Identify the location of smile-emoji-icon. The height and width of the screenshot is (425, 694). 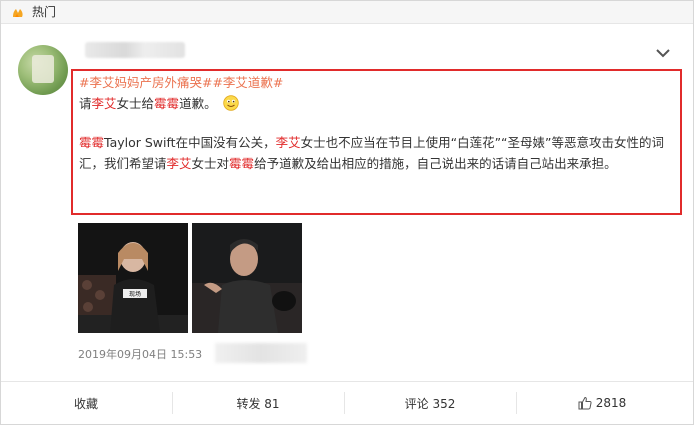
(230, 102).